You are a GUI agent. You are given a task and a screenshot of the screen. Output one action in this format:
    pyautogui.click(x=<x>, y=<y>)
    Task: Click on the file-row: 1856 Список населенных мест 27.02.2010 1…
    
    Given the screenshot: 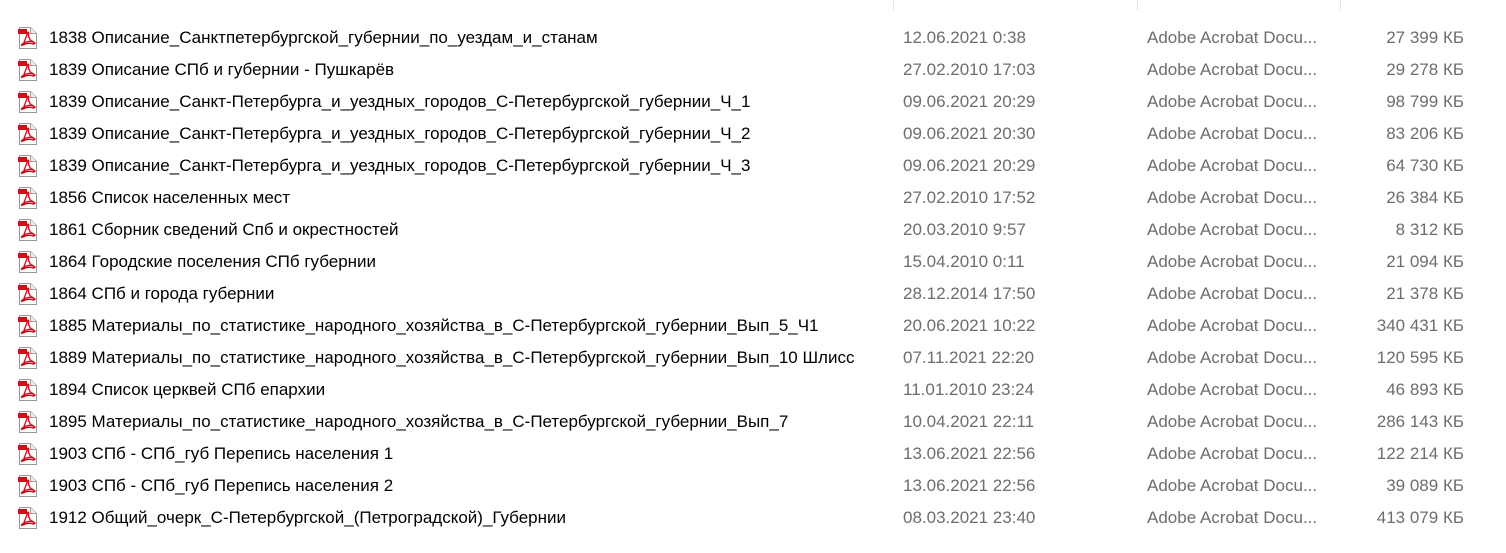 What is the action you would take?
    pyautogui.click(x=753, y=198)
    